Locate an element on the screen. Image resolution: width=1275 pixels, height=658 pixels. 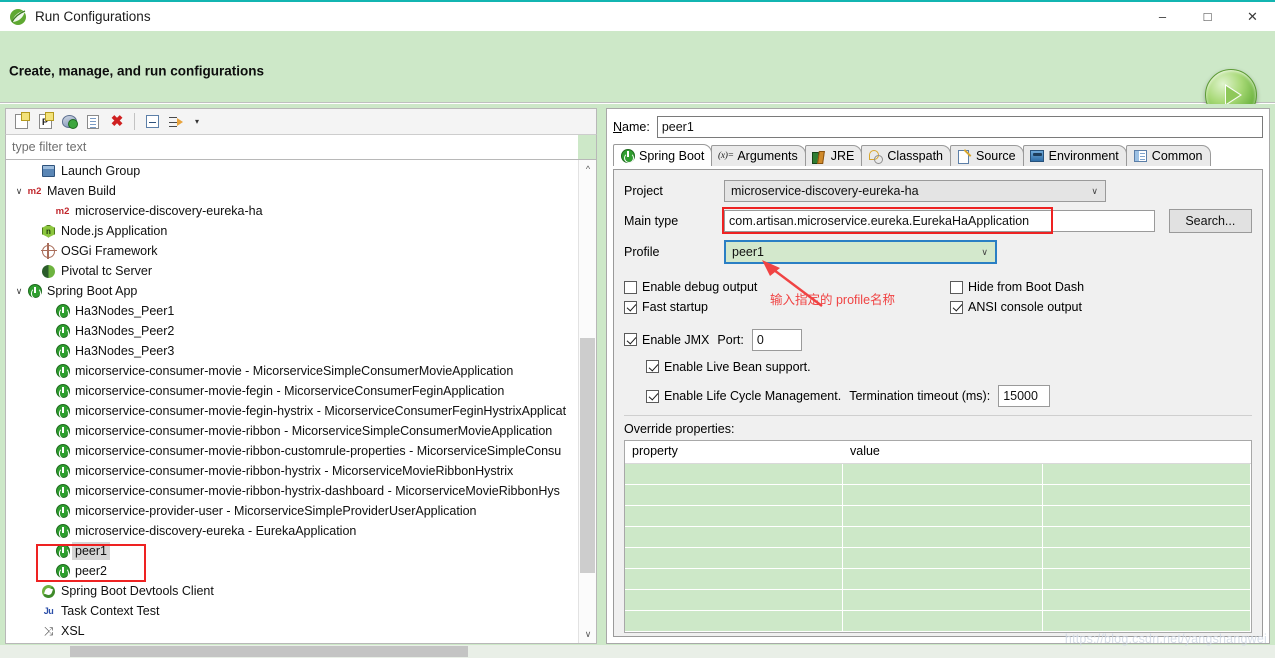
new-launch-configuration-button is located at coordinates (21, 122).